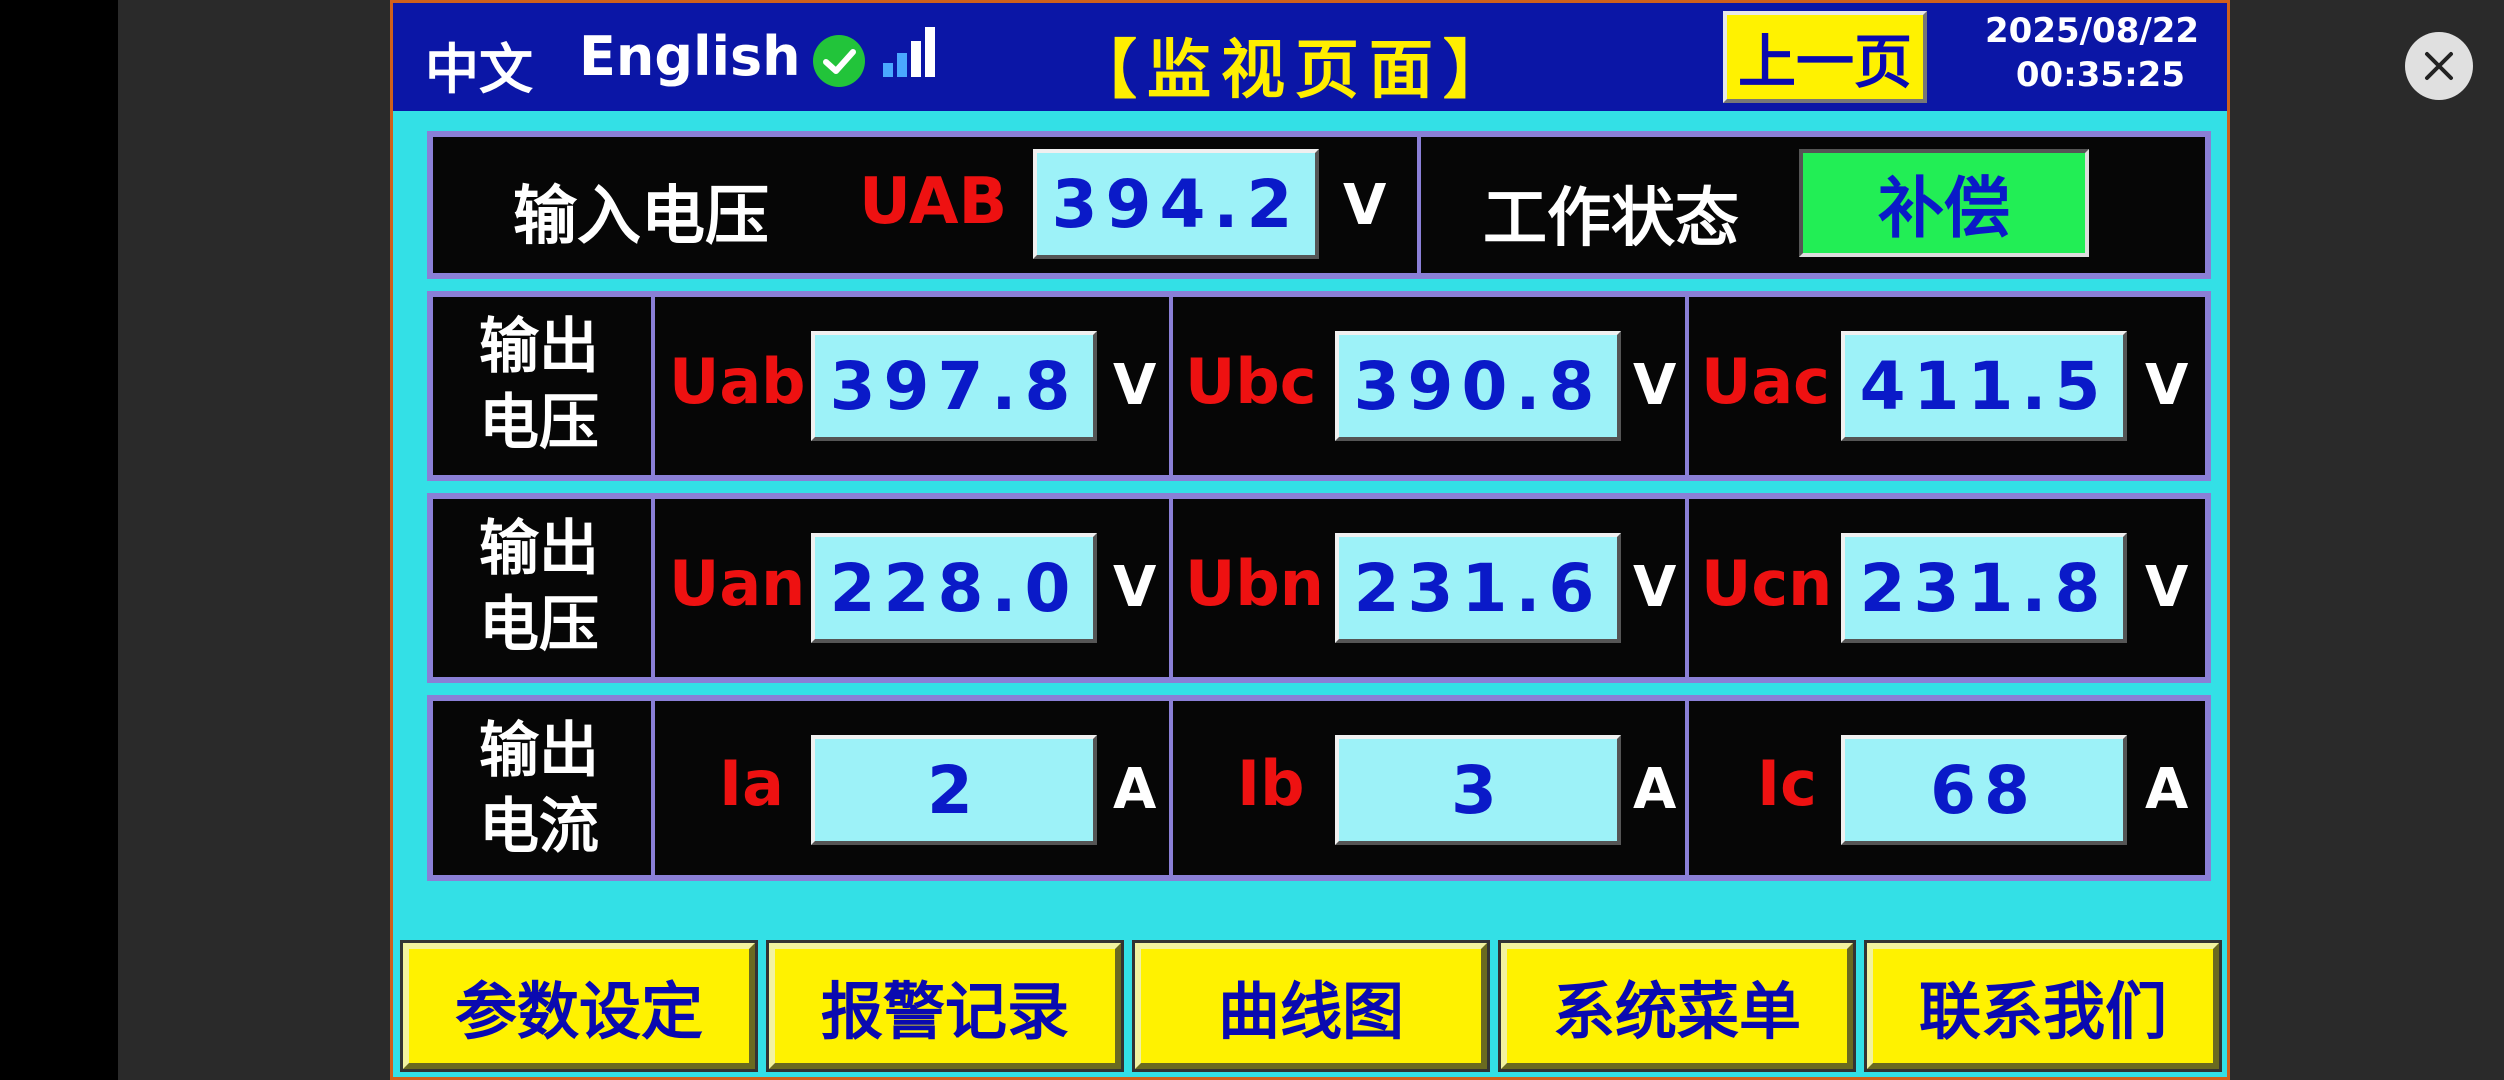  What do you see at coordinates (1295, 71) in the screenshot?
I see `page-title: 【监视页面】` at bounding box center [1295, 71].